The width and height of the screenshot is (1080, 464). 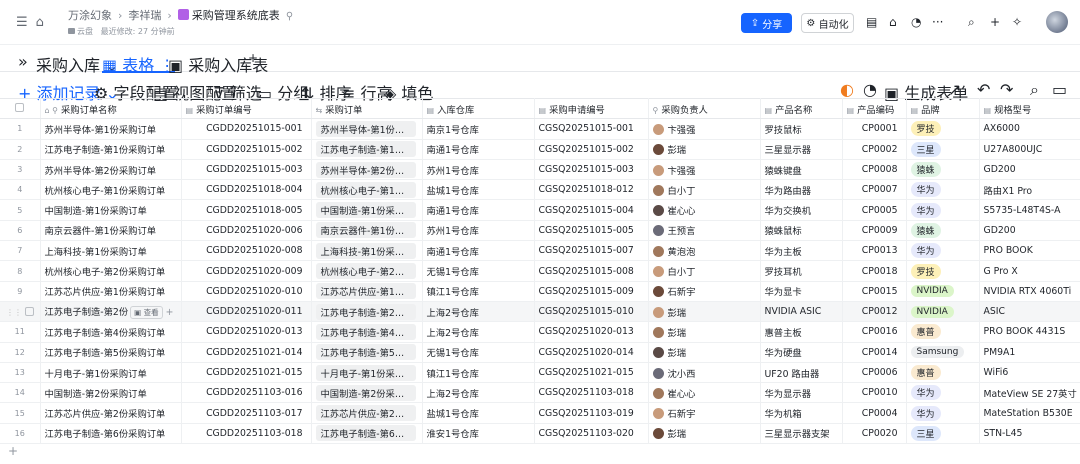 I want to click on column-header: ⇆ 采购订单, so click(x=367, y=108).